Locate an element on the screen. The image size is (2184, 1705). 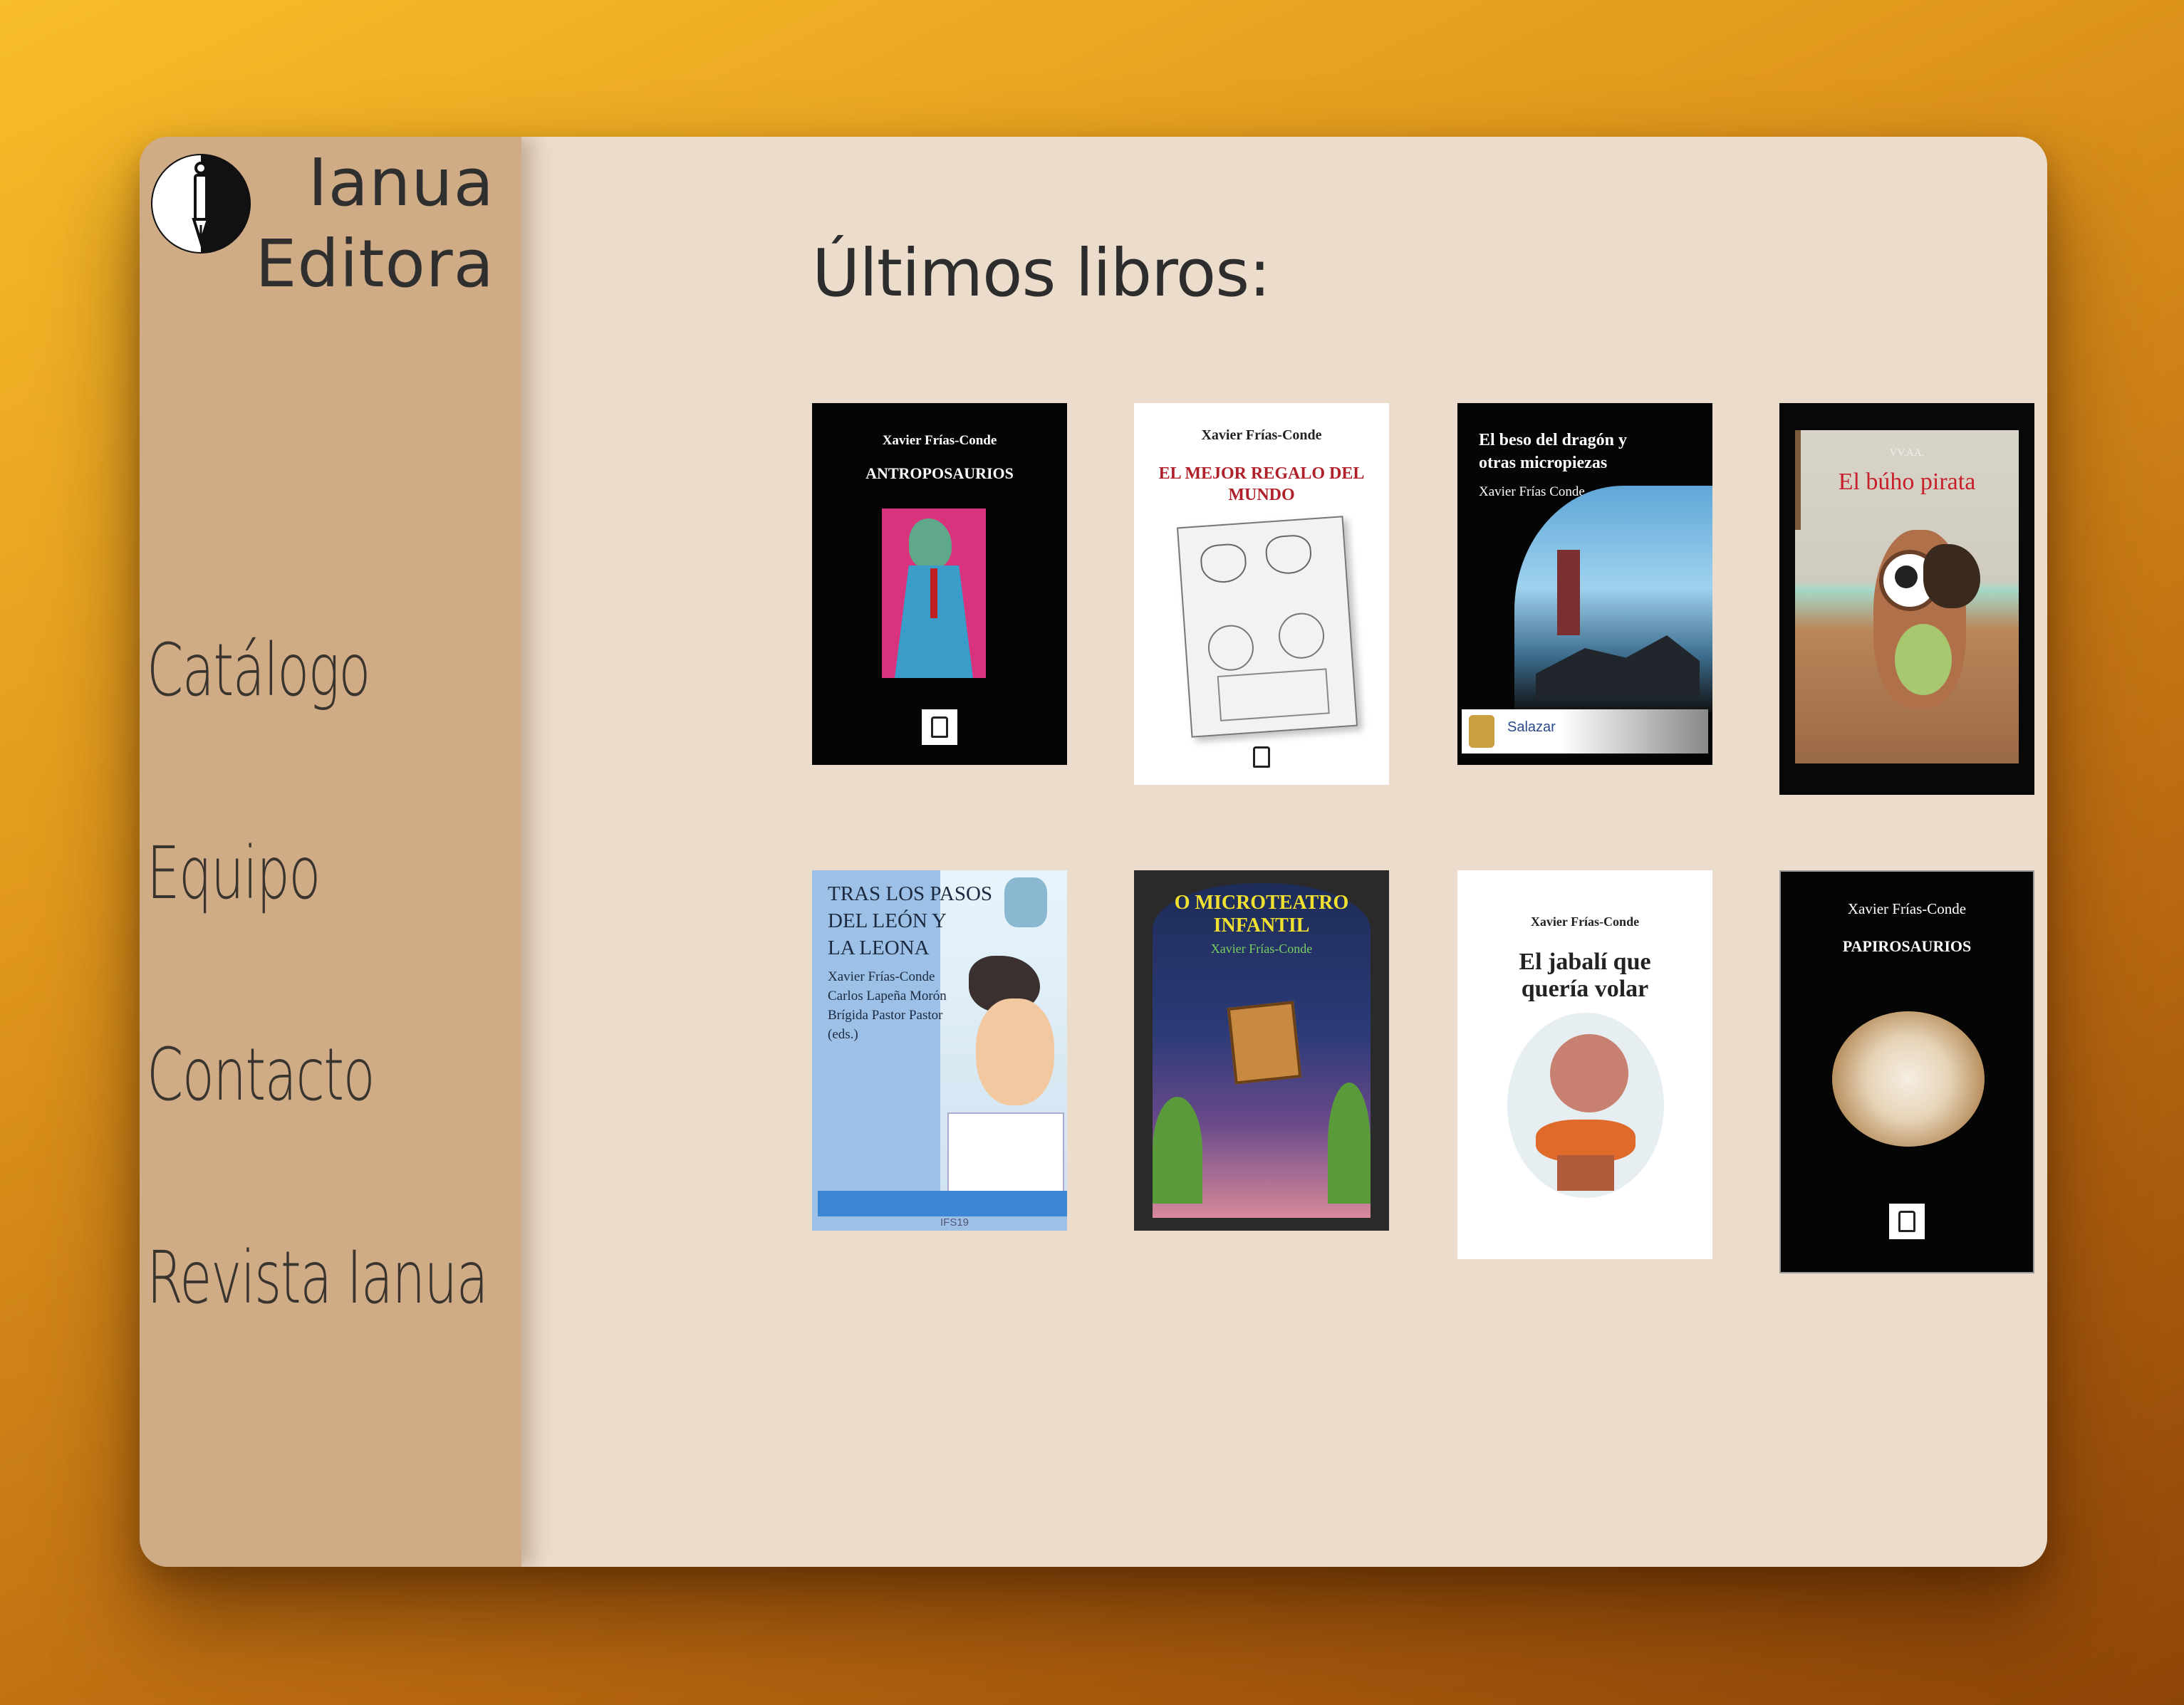
book-cover-el-buho-pirata: VV.AA. El búho pirata is located at coordinates (1906, 599).